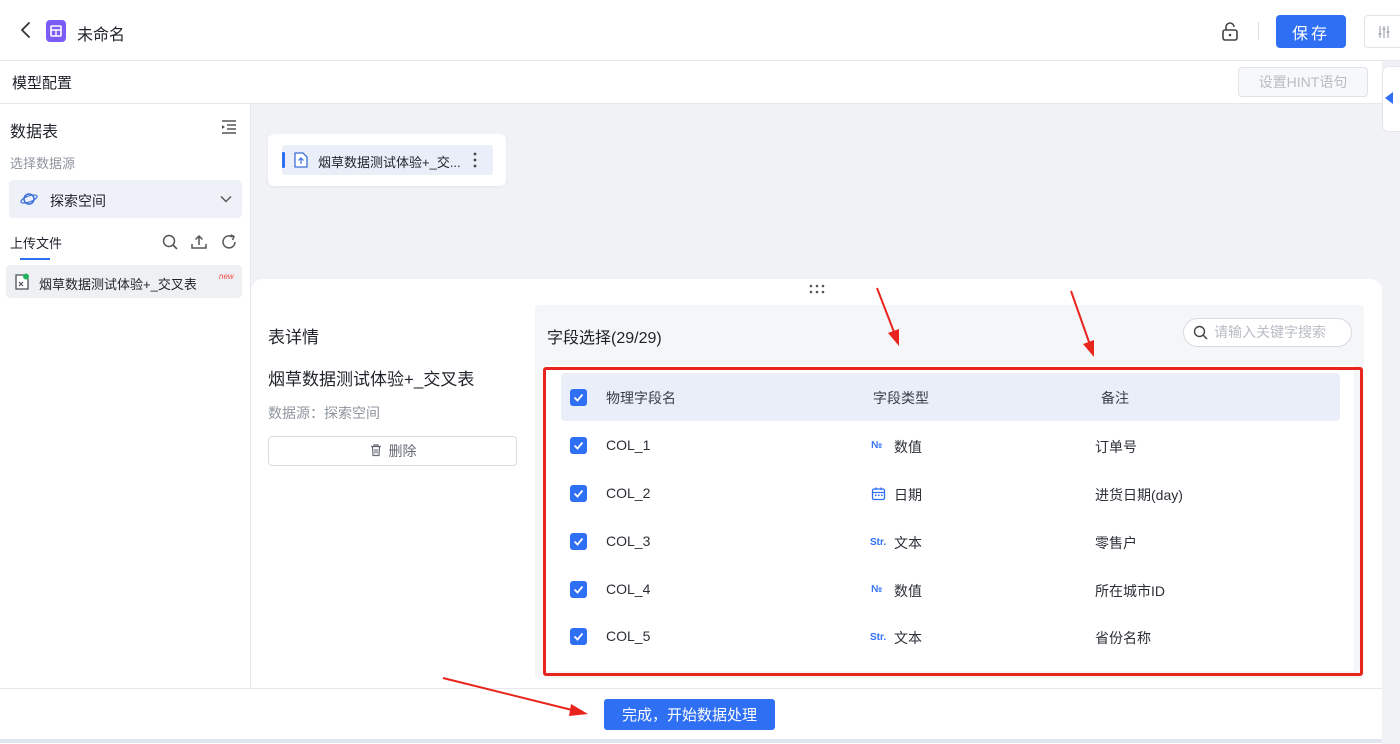 The width and height of the screenshot is (1400, 744). Describe the element at coordinates (1258, 31) in the screenshot. I see `divider` at that location.